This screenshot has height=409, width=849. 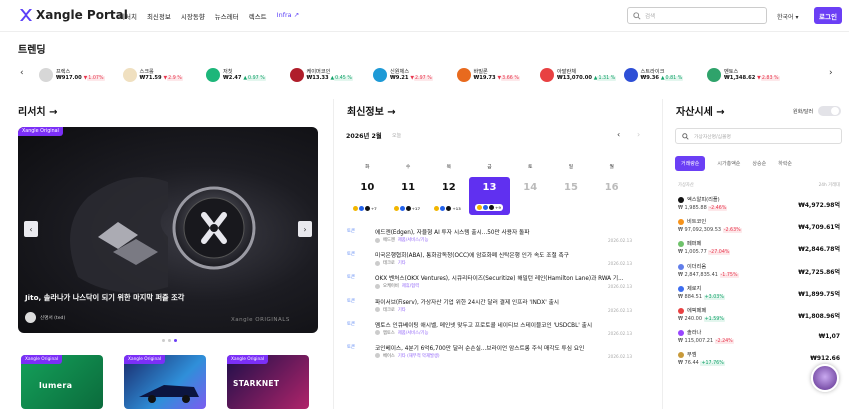 I want to click on asset-row: 페퍼페 ₩ 1,005.77 -27.04% ₩2,846.78억, so click(x=759, y=251).